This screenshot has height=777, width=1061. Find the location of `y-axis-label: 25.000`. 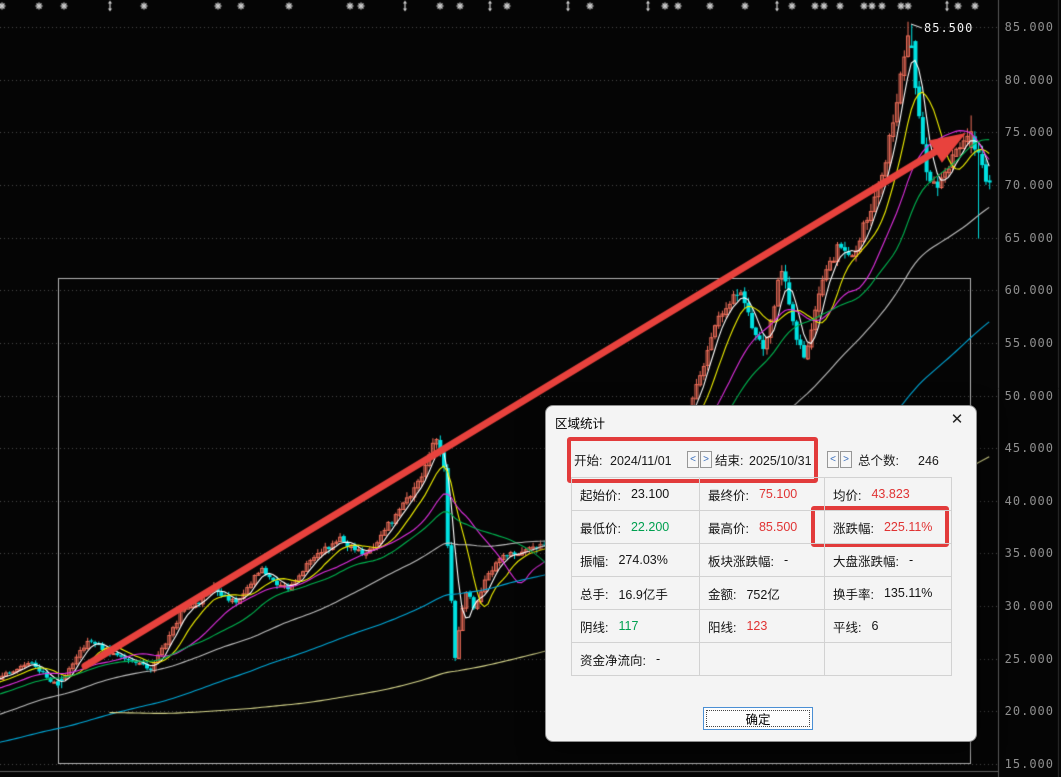

y-axis-label: 25.000 is located at coordinates (1029, 658).